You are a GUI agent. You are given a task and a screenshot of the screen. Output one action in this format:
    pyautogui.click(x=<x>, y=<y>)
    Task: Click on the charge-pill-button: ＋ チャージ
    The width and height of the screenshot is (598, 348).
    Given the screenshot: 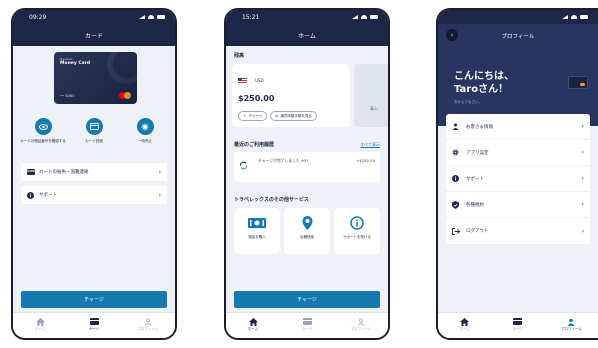 What is the action you would take?
    pyautogui.click(x=253, y=116)
    